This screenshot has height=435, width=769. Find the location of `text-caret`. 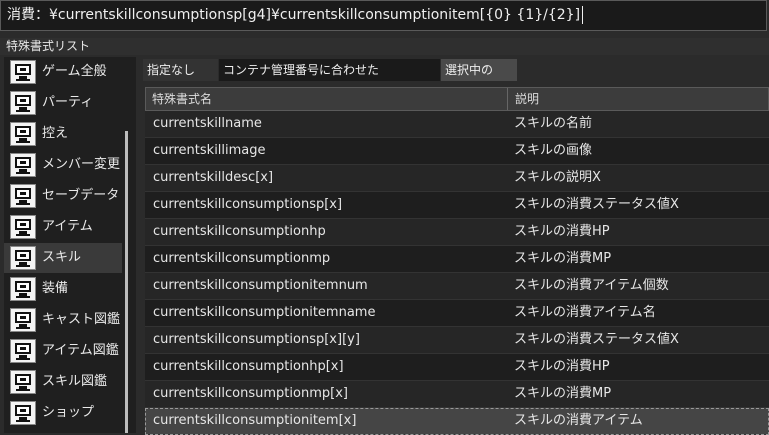

text-caret is located at coordinates (583, 15).